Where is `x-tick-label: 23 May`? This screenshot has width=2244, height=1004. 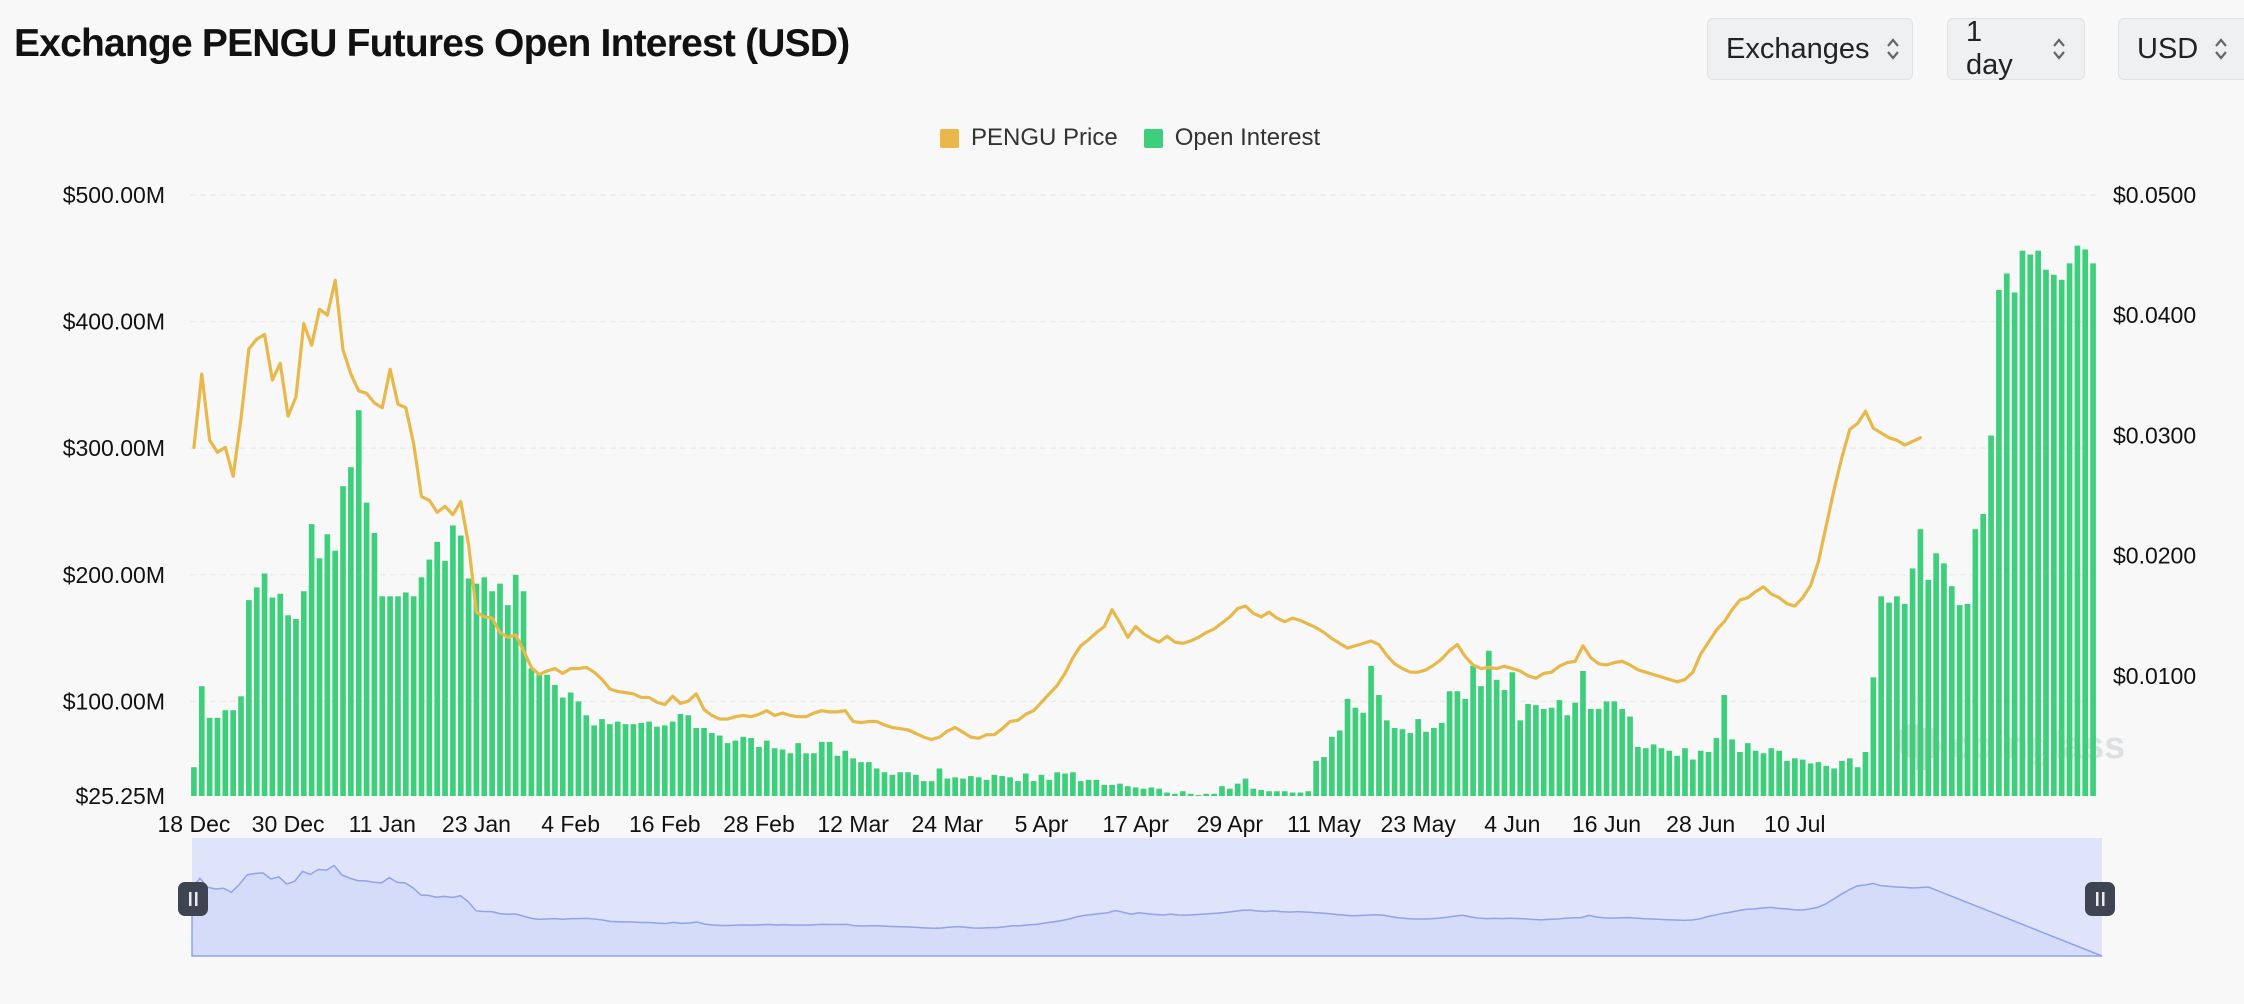 x-tick-label: 23 May is located at coordinates (1418, 824).